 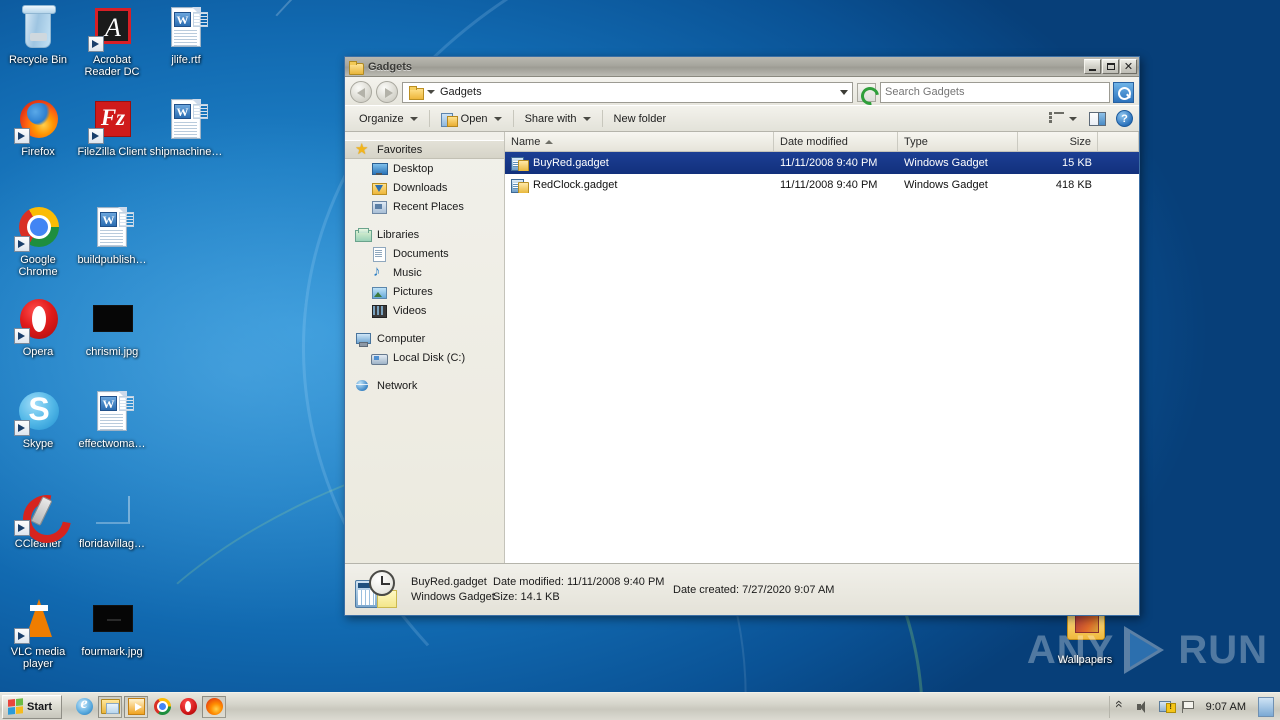 What do you see at coordinates (640, 119) in the screenshot?
I see `new-folder-button: New folder` at bounding box center [640, 119].